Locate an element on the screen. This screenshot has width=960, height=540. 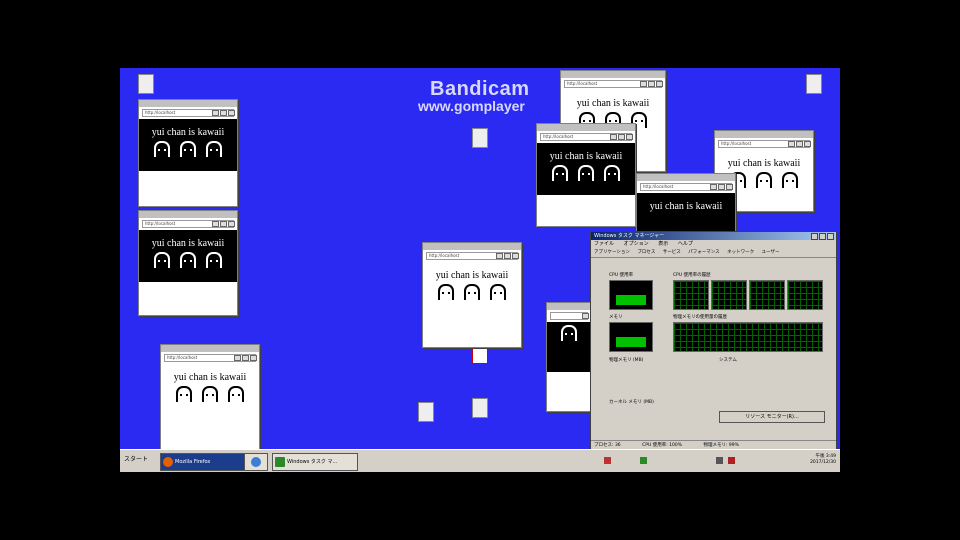
clock: 午後 3:49 2017/12/30 is located at coordinates (823, 460).